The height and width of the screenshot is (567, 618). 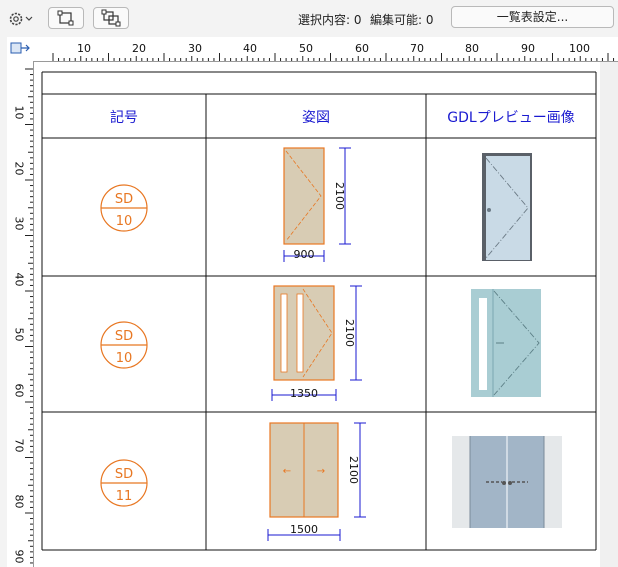 I want to click on header-gdl-preview: GDLプレビュー画像, so click(x=511, y=118).